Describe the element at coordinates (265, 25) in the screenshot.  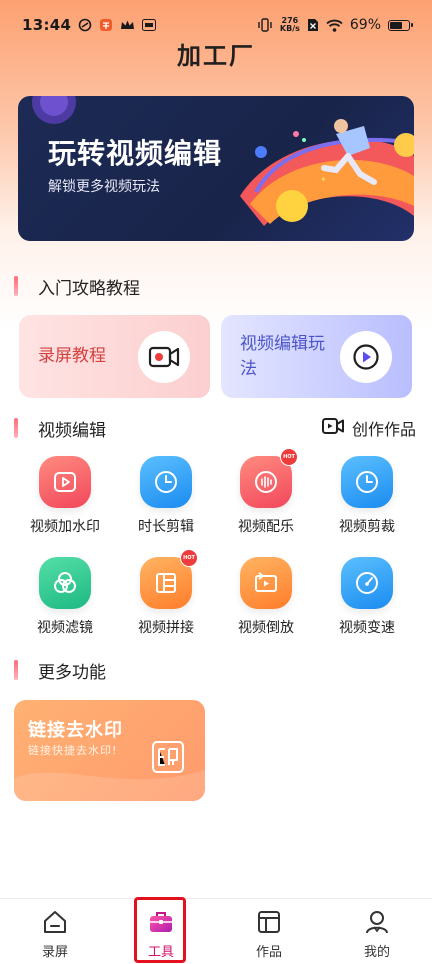
I see `vibrate-icon` at that location.